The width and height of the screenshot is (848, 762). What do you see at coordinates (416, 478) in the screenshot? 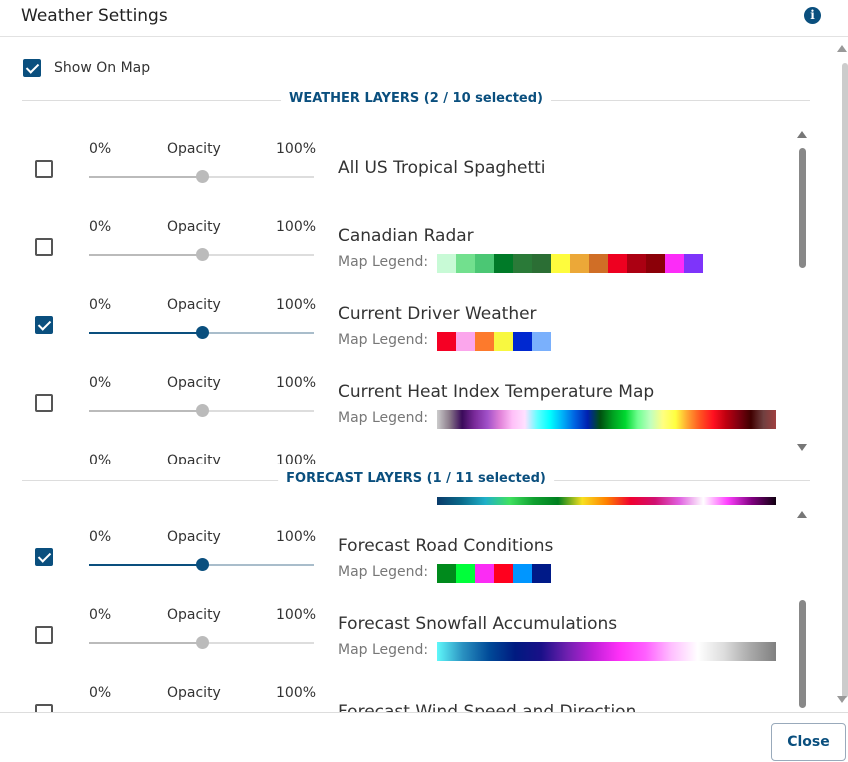
I see `forecast-layers-divider: FORECAST LAYERS (1 / 11 selected)` at bounding box center [416, 478].